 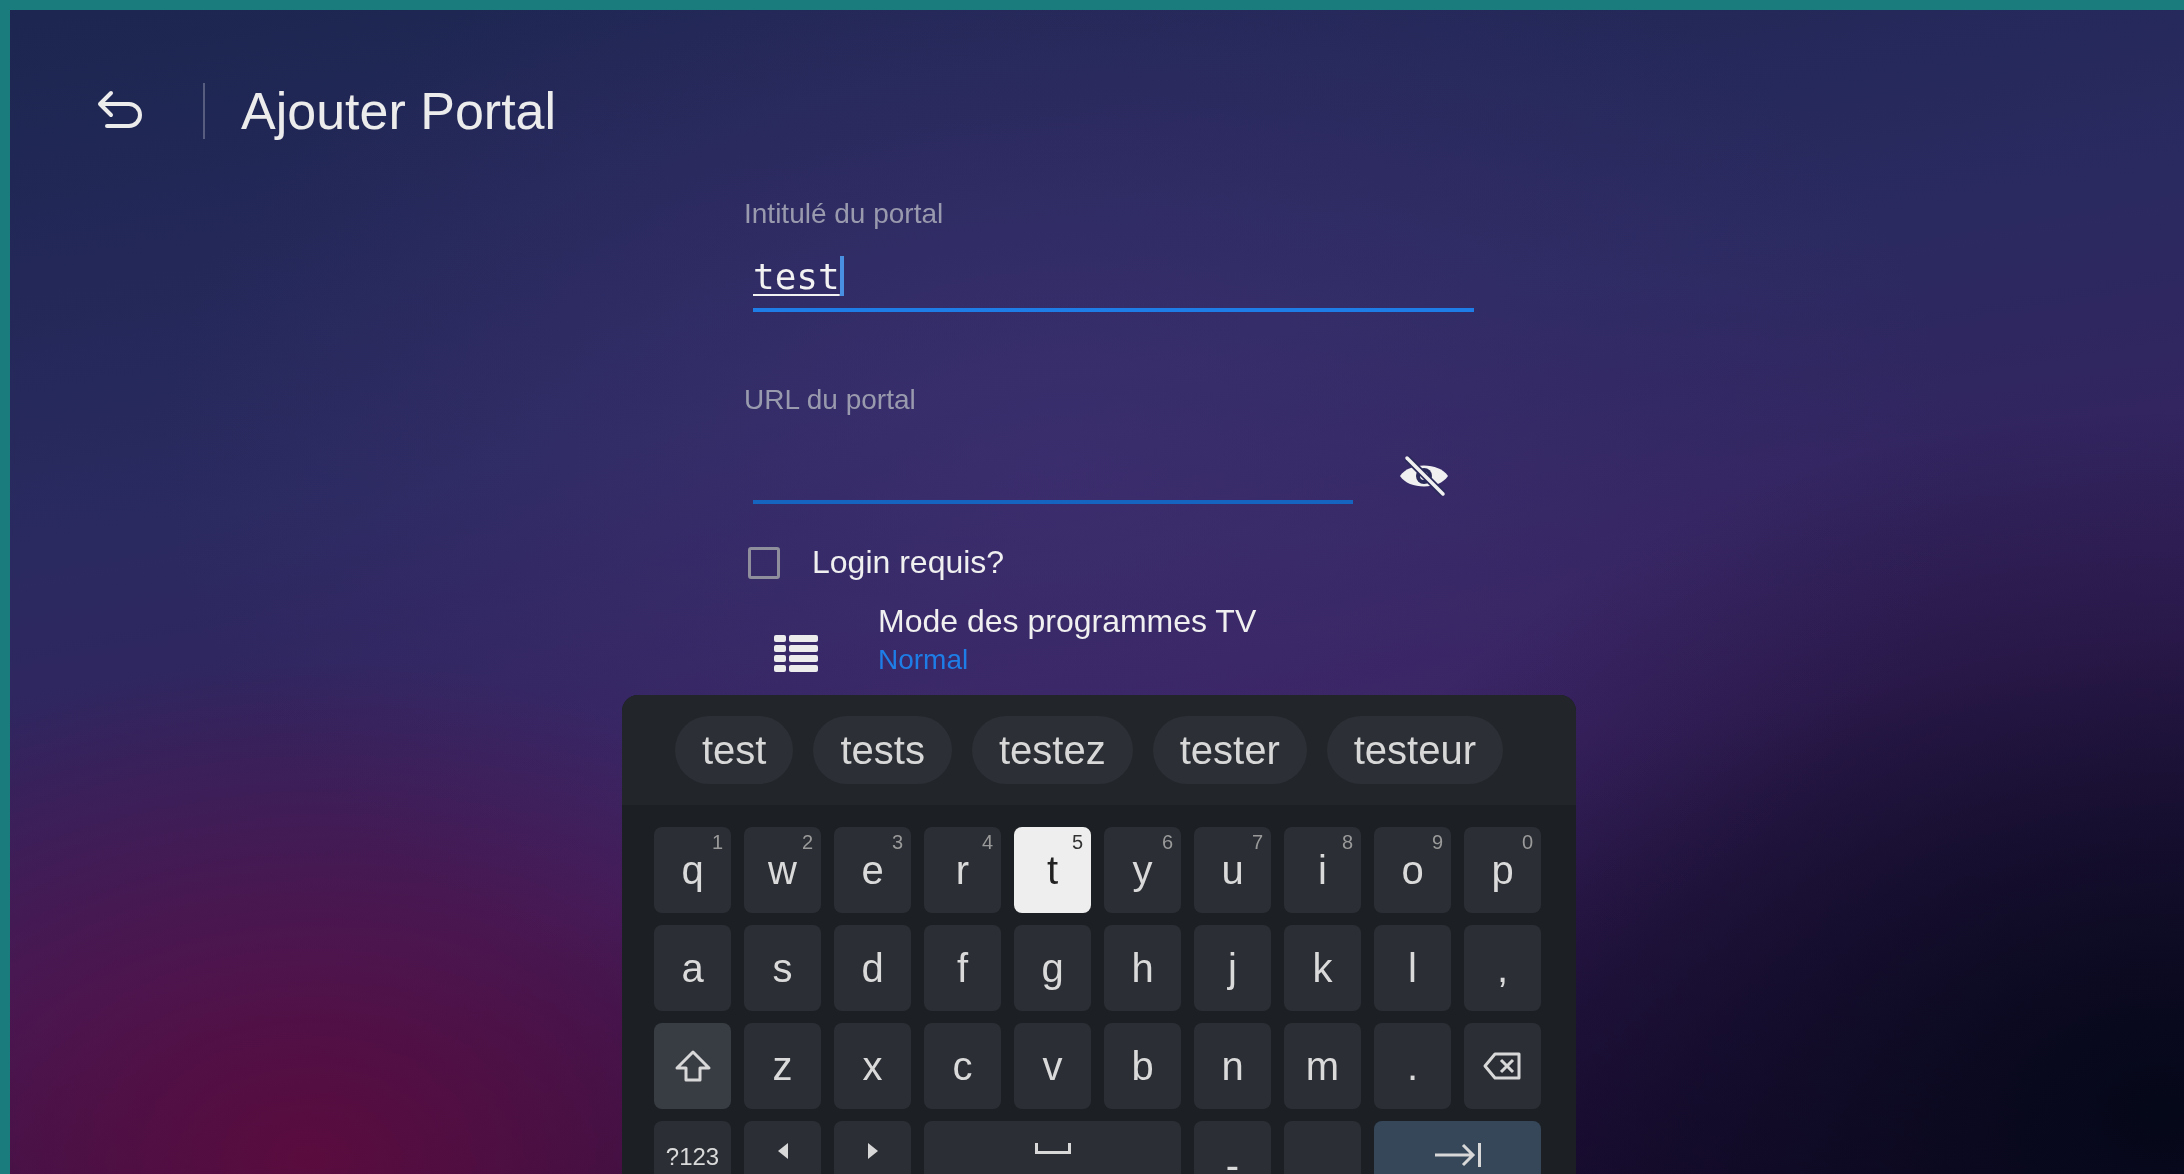 I want to click on suggestion-chip: testeur, so click(x=1415, y=750).